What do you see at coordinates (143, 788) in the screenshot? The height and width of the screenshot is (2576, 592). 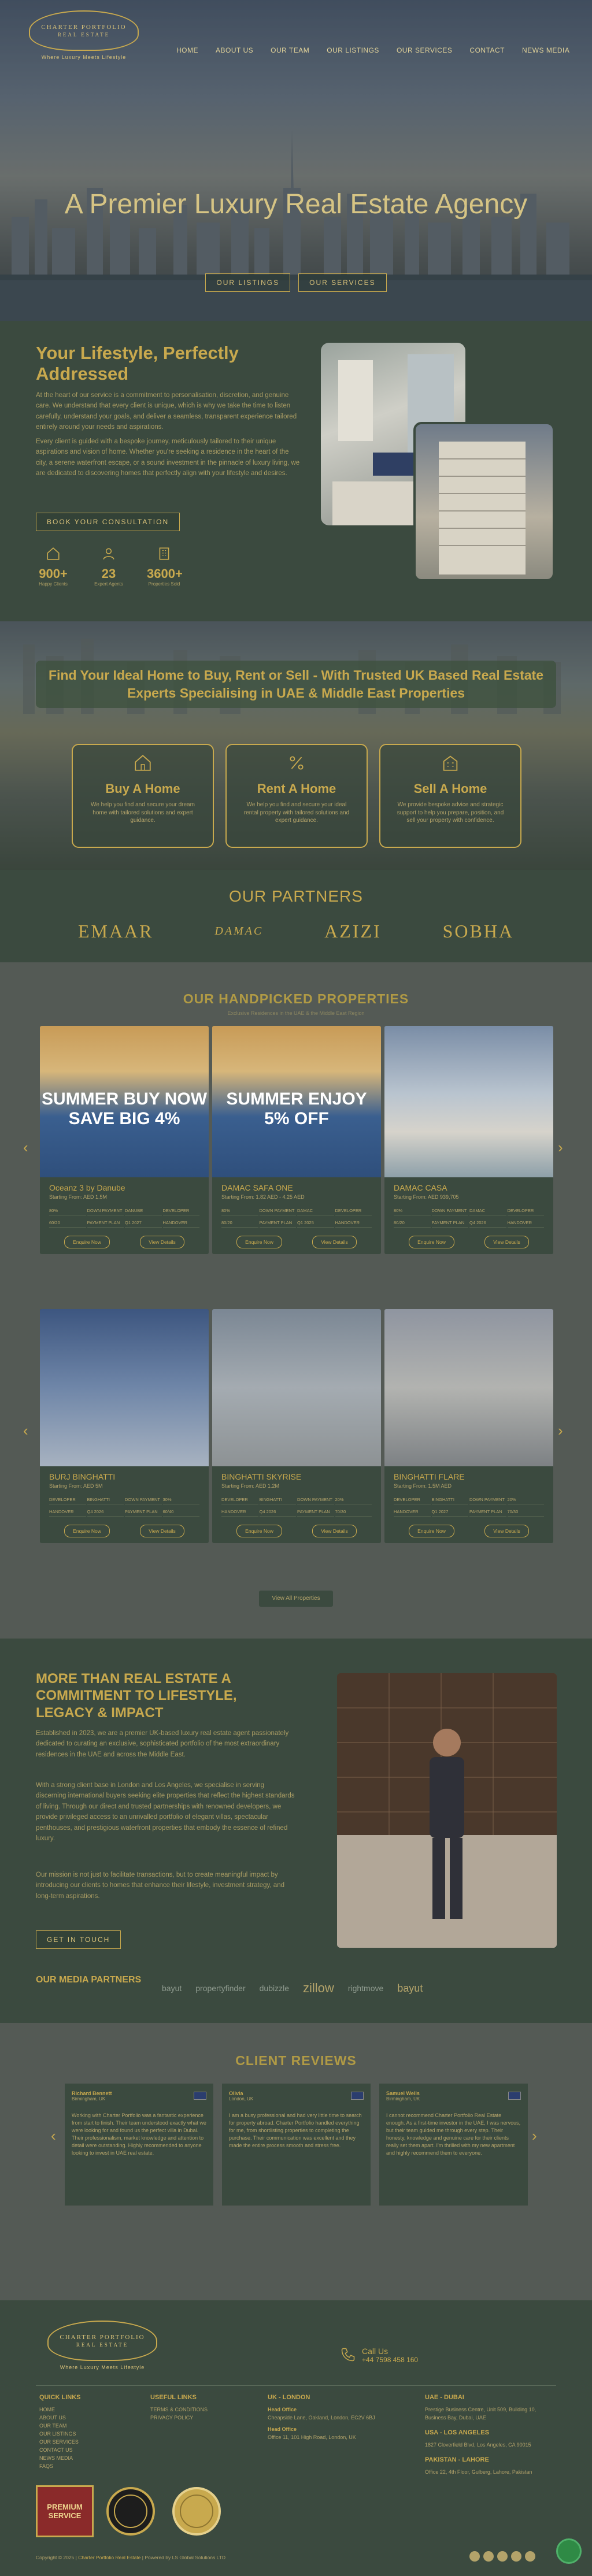 I see `buy-home-title: Buy A Home` at bounding box center [143, 788].